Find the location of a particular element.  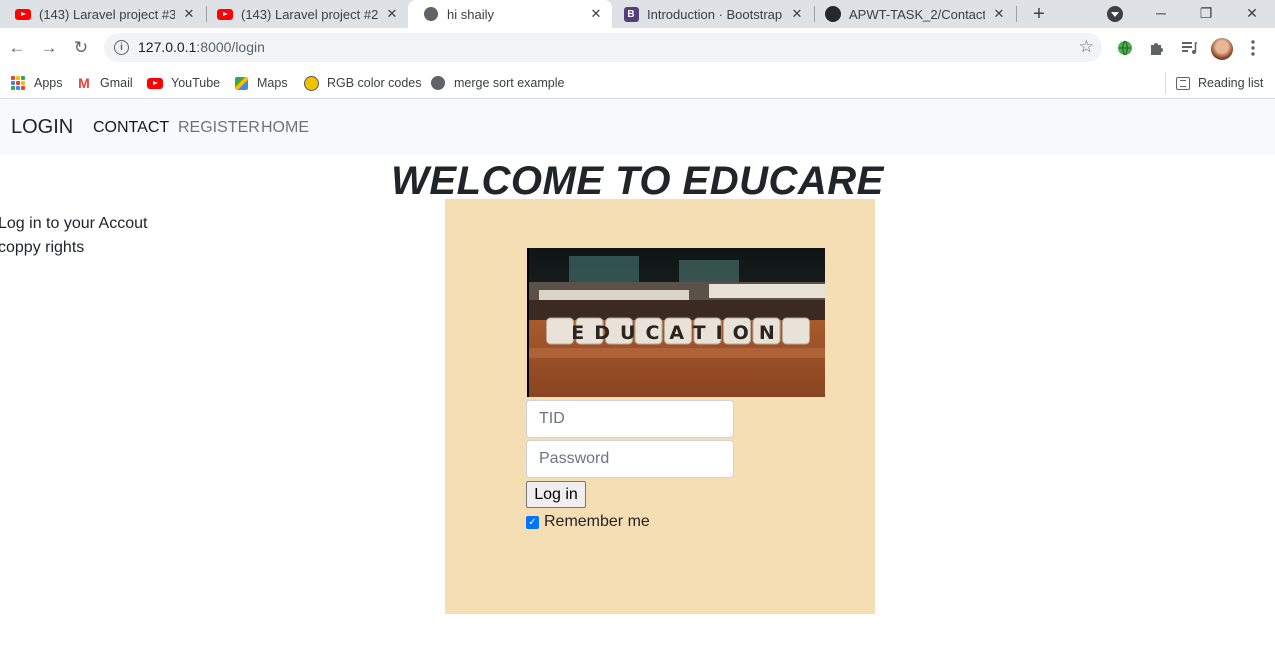

address-bar: i 127.0.0.1:8000/login ☆ is located at coordinates (603, 47).